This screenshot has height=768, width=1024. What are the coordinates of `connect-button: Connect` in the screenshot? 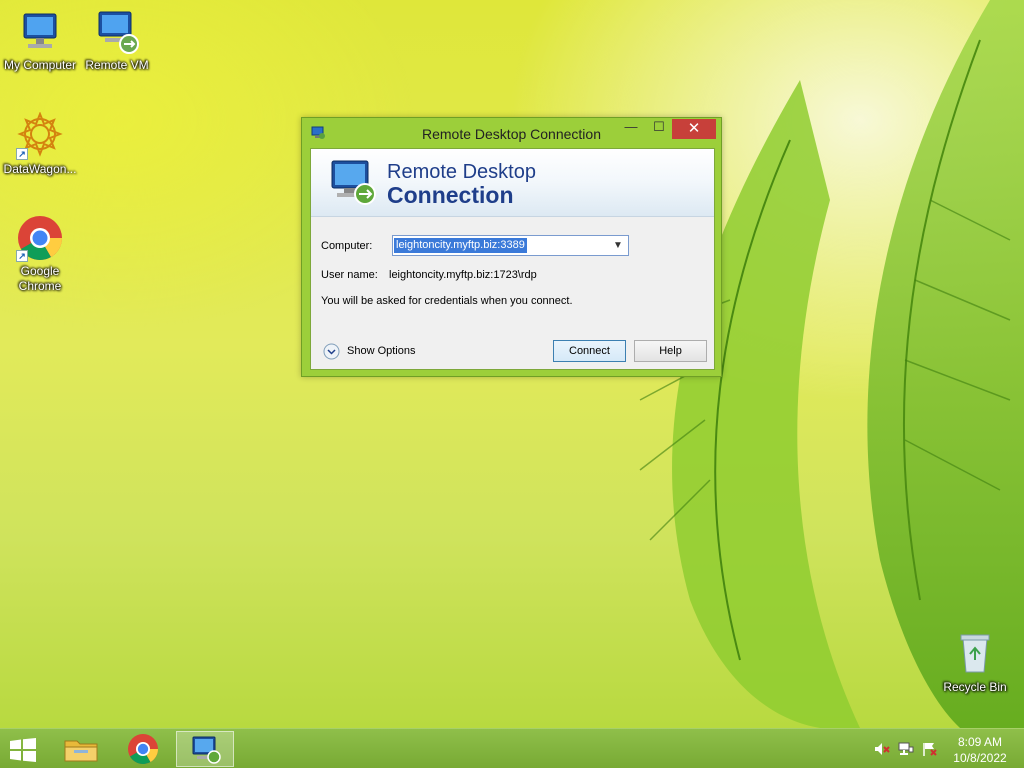 It's located at (589, 351).